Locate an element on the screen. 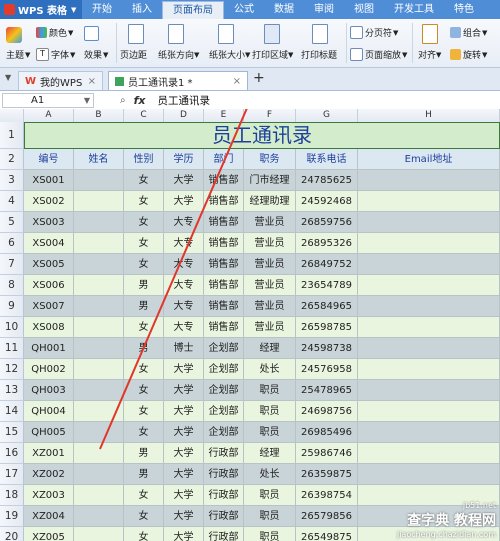 The height and width of the screenshot is (541, 500). cell: 处长 is located at coordinates (270, 369).